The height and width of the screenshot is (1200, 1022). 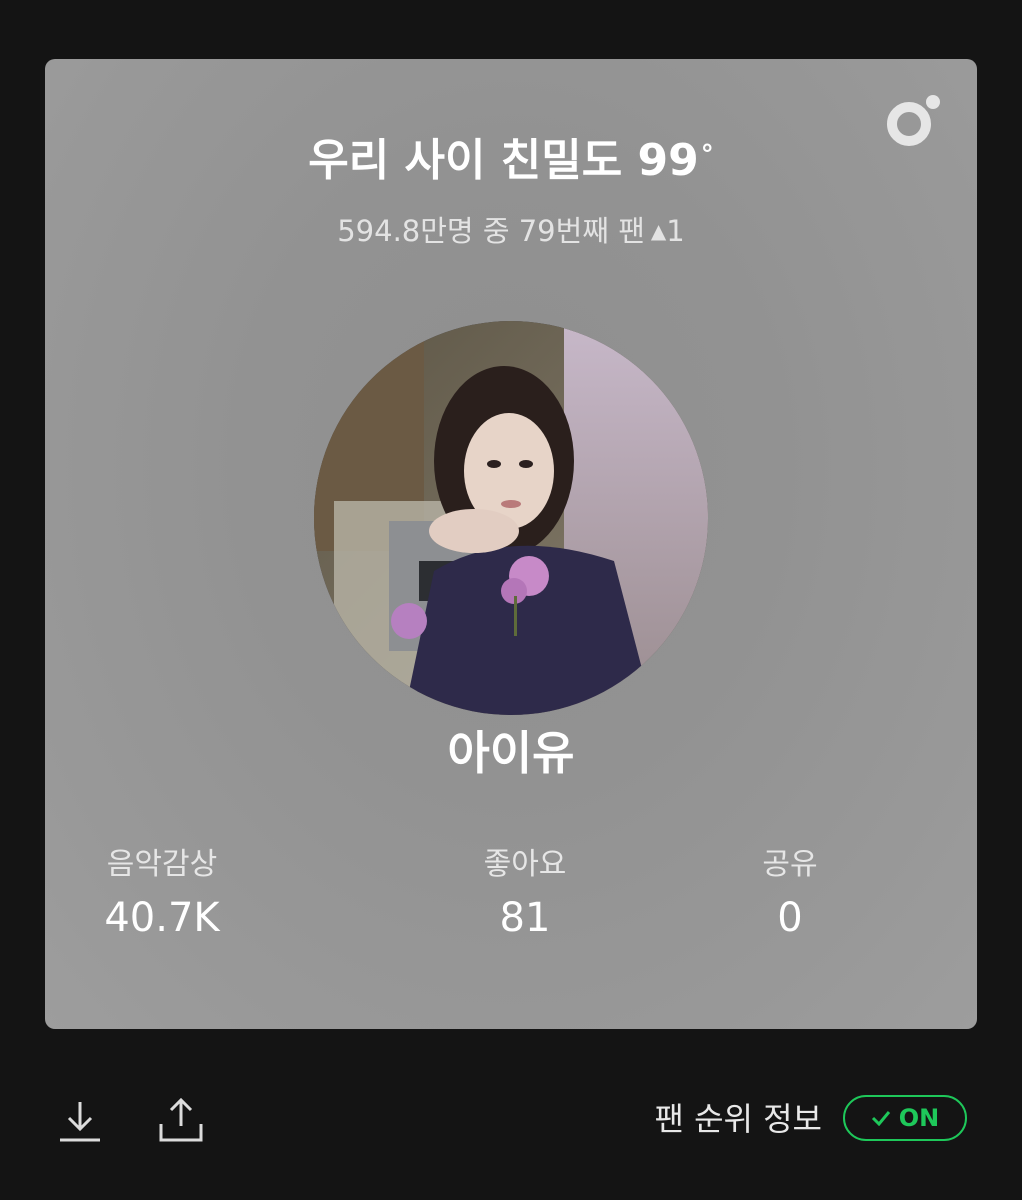 I want to click on fan-rank-info-label: 팬 순위 정보, so click(x=738, y=1119).